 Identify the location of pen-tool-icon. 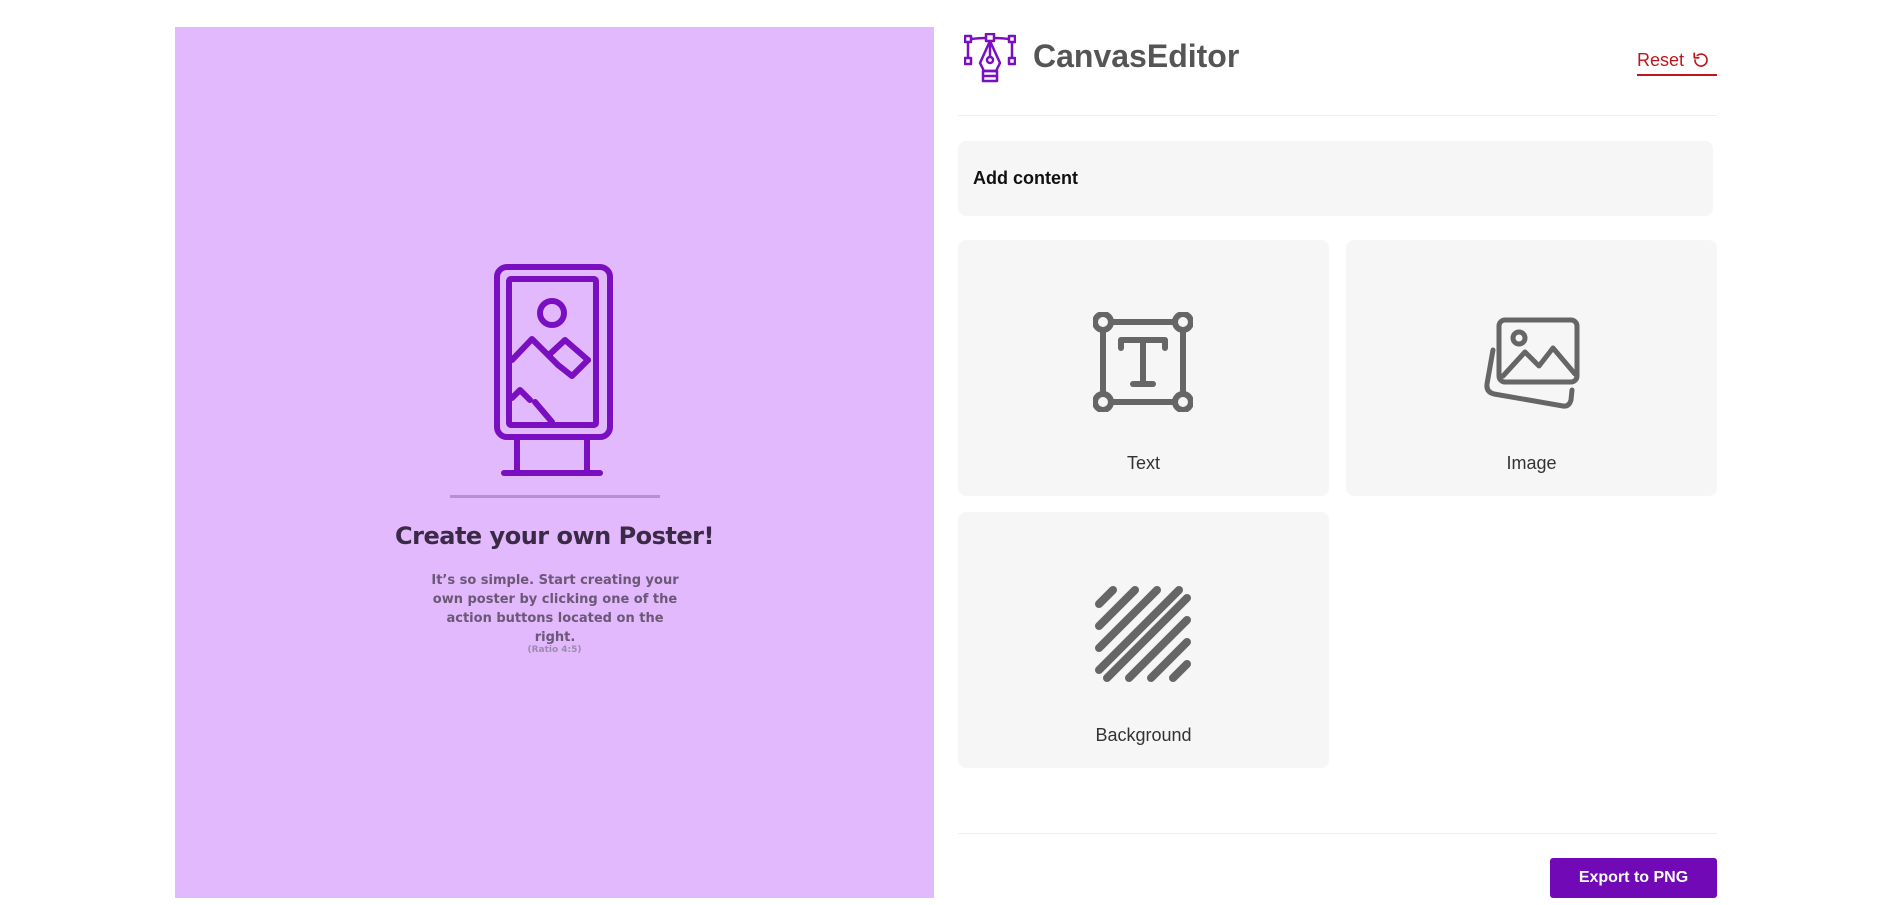
(990, 58).